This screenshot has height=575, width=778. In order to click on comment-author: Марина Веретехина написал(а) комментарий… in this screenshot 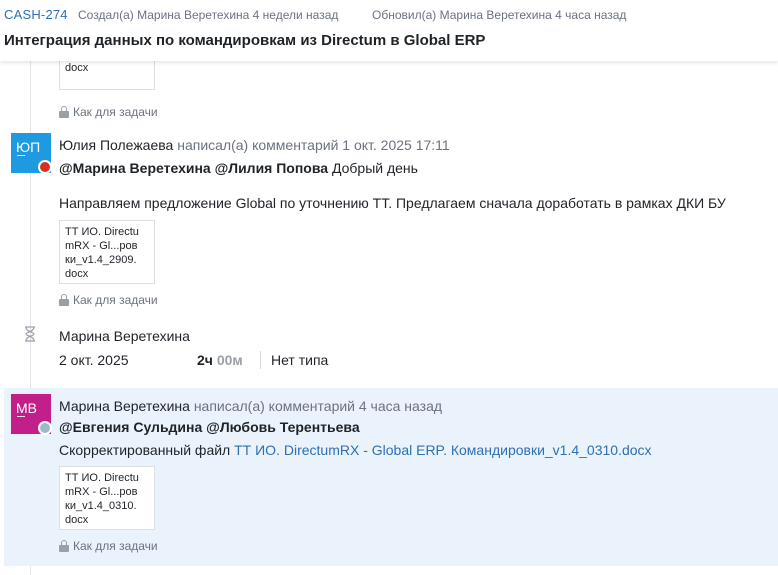, I will do `click(250, 406)`.